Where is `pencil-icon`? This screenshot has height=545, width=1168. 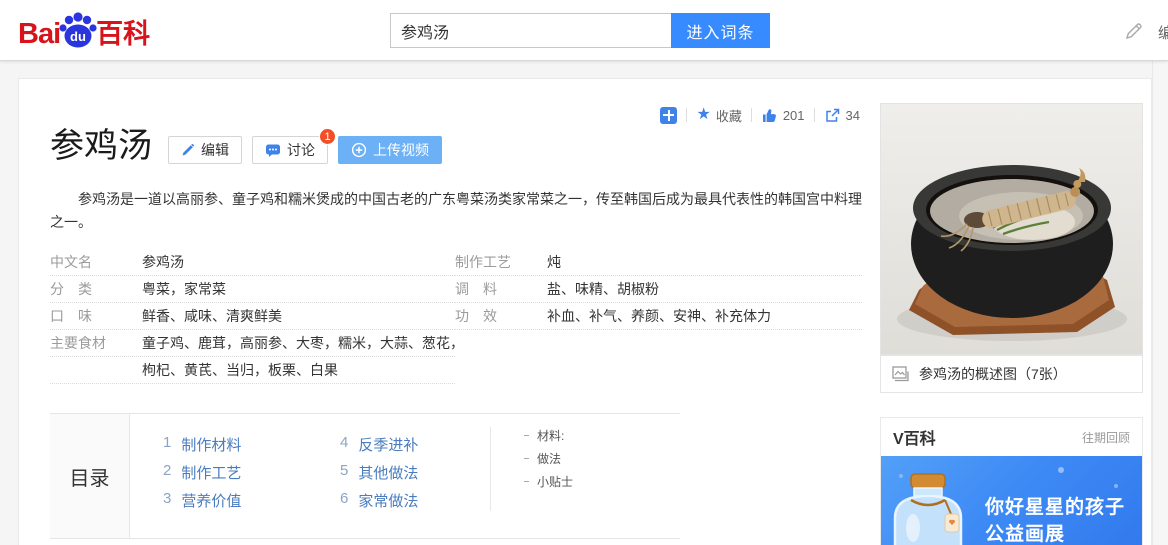 pencil-icon is located at coordinates (188, 150).